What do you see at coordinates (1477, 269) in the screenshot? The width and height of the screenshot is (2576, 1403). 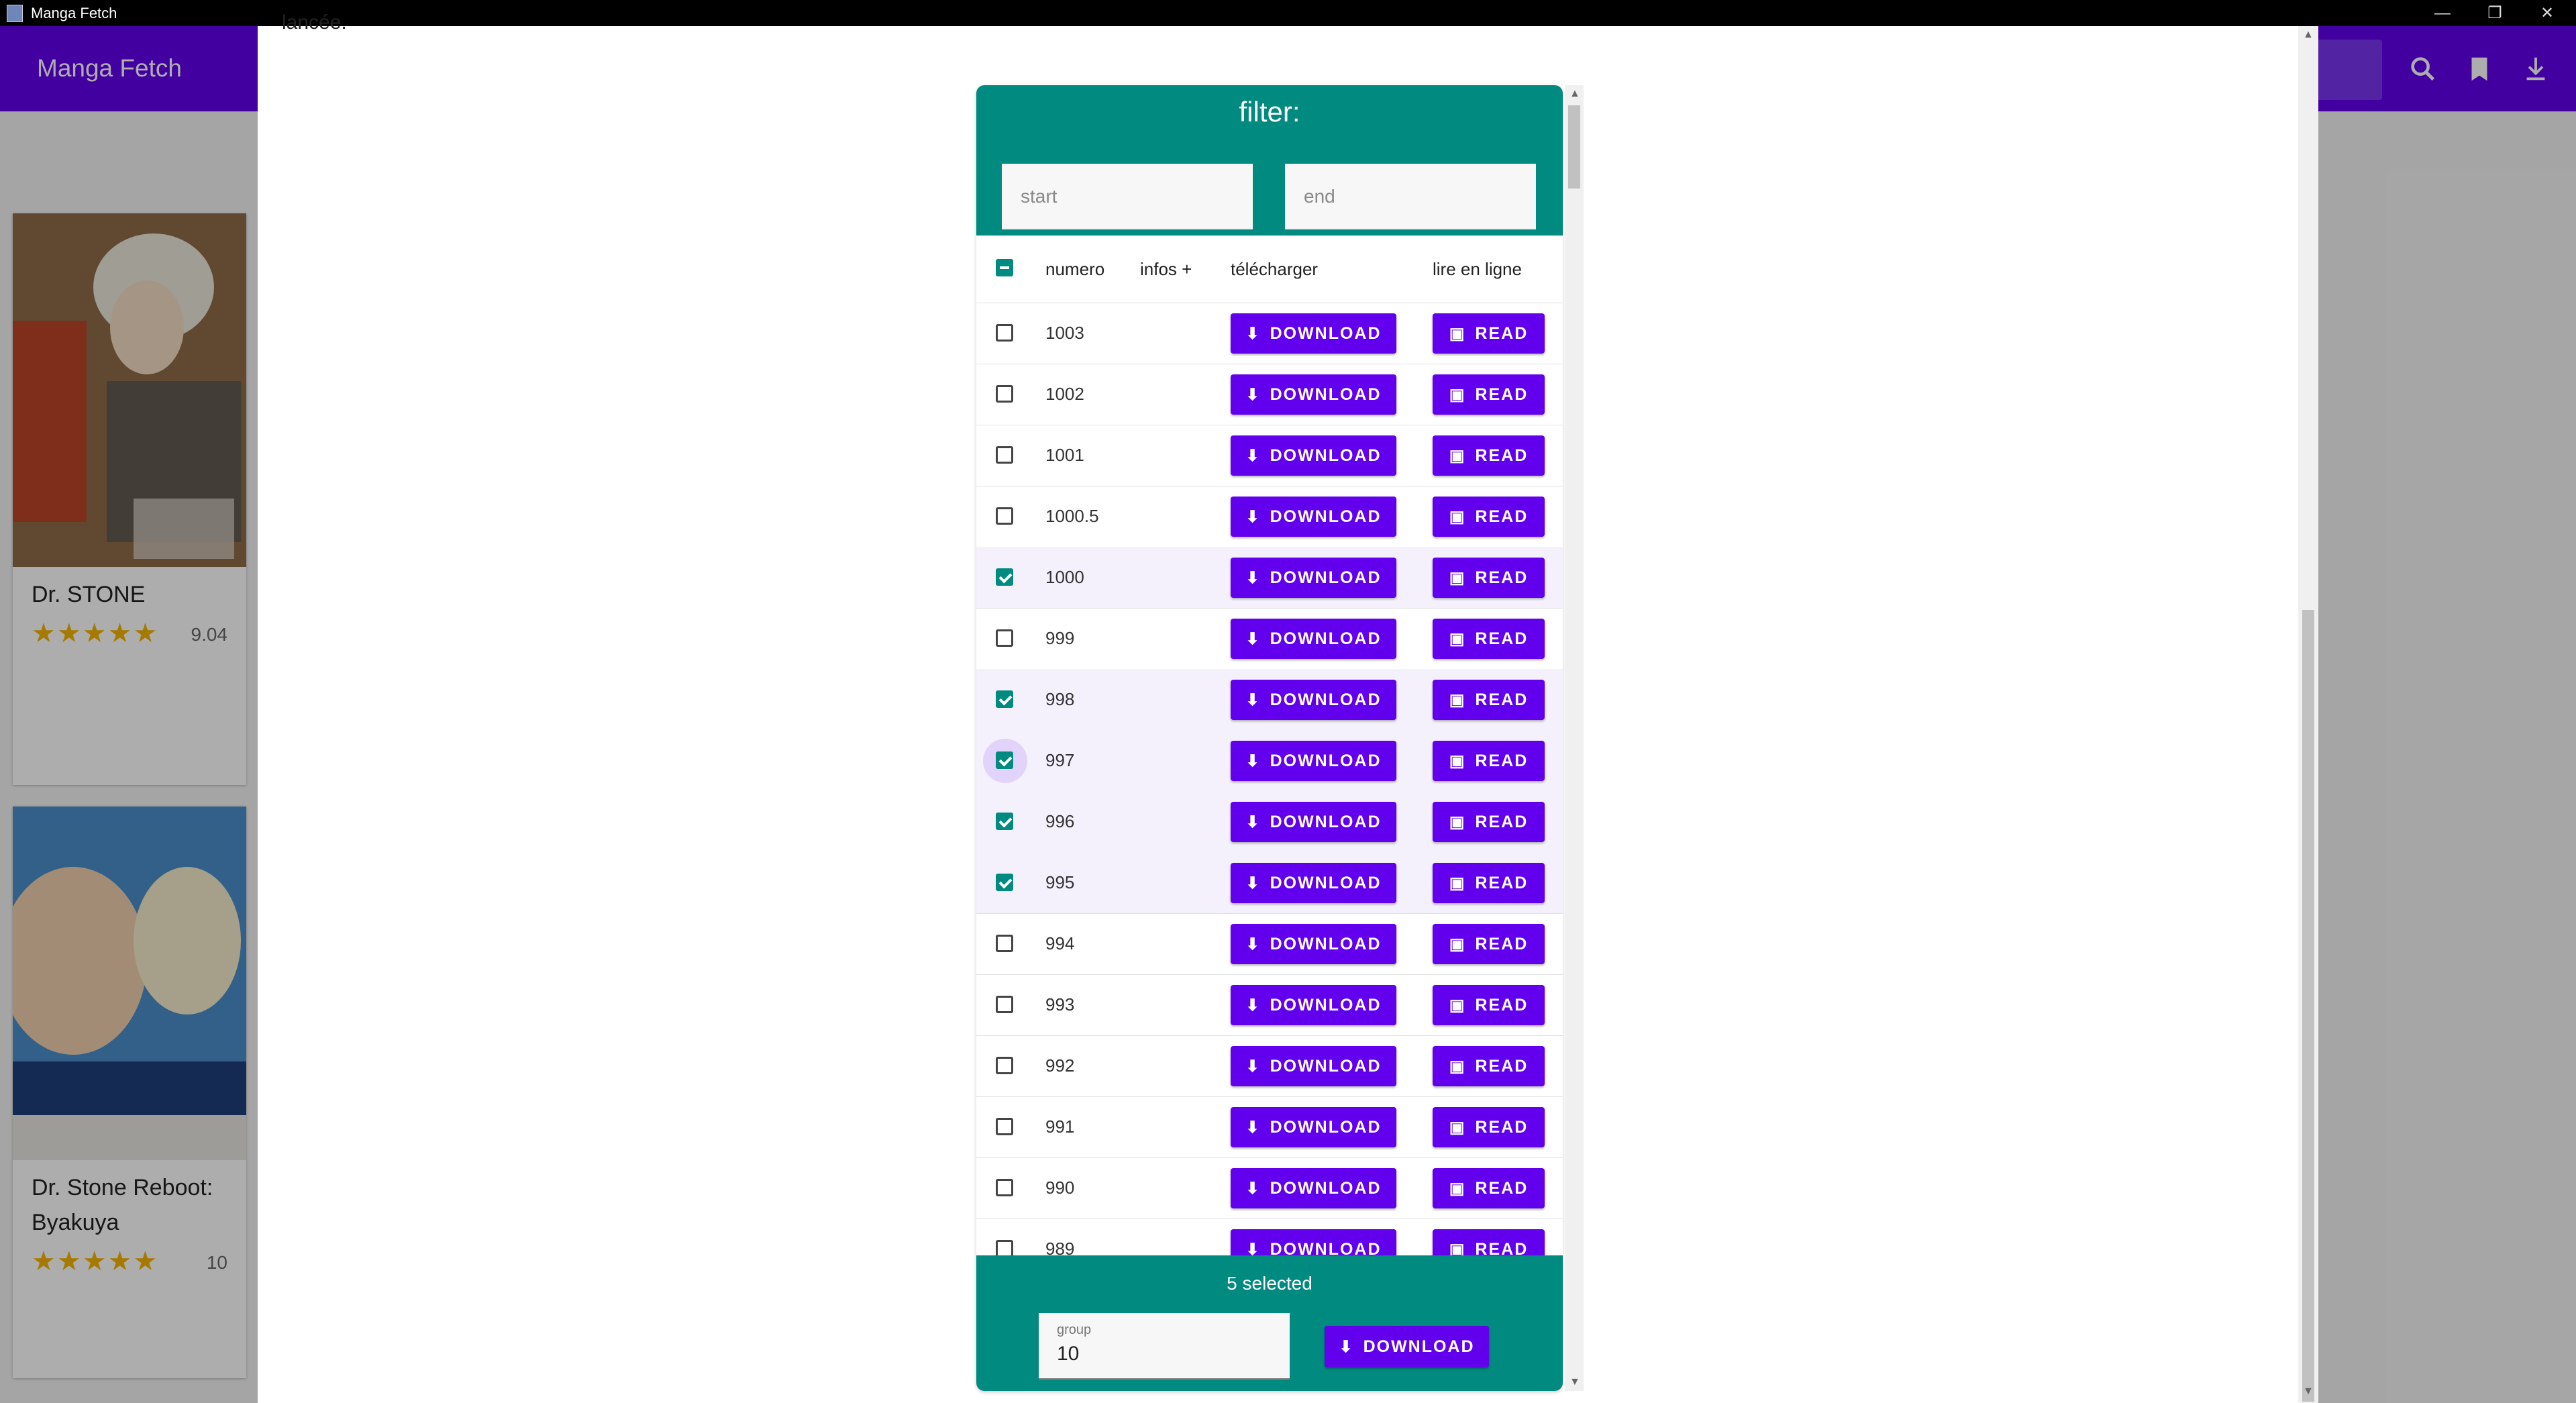 I see `header-read-online: lire en ligne` at bounding box center [1477, 269].